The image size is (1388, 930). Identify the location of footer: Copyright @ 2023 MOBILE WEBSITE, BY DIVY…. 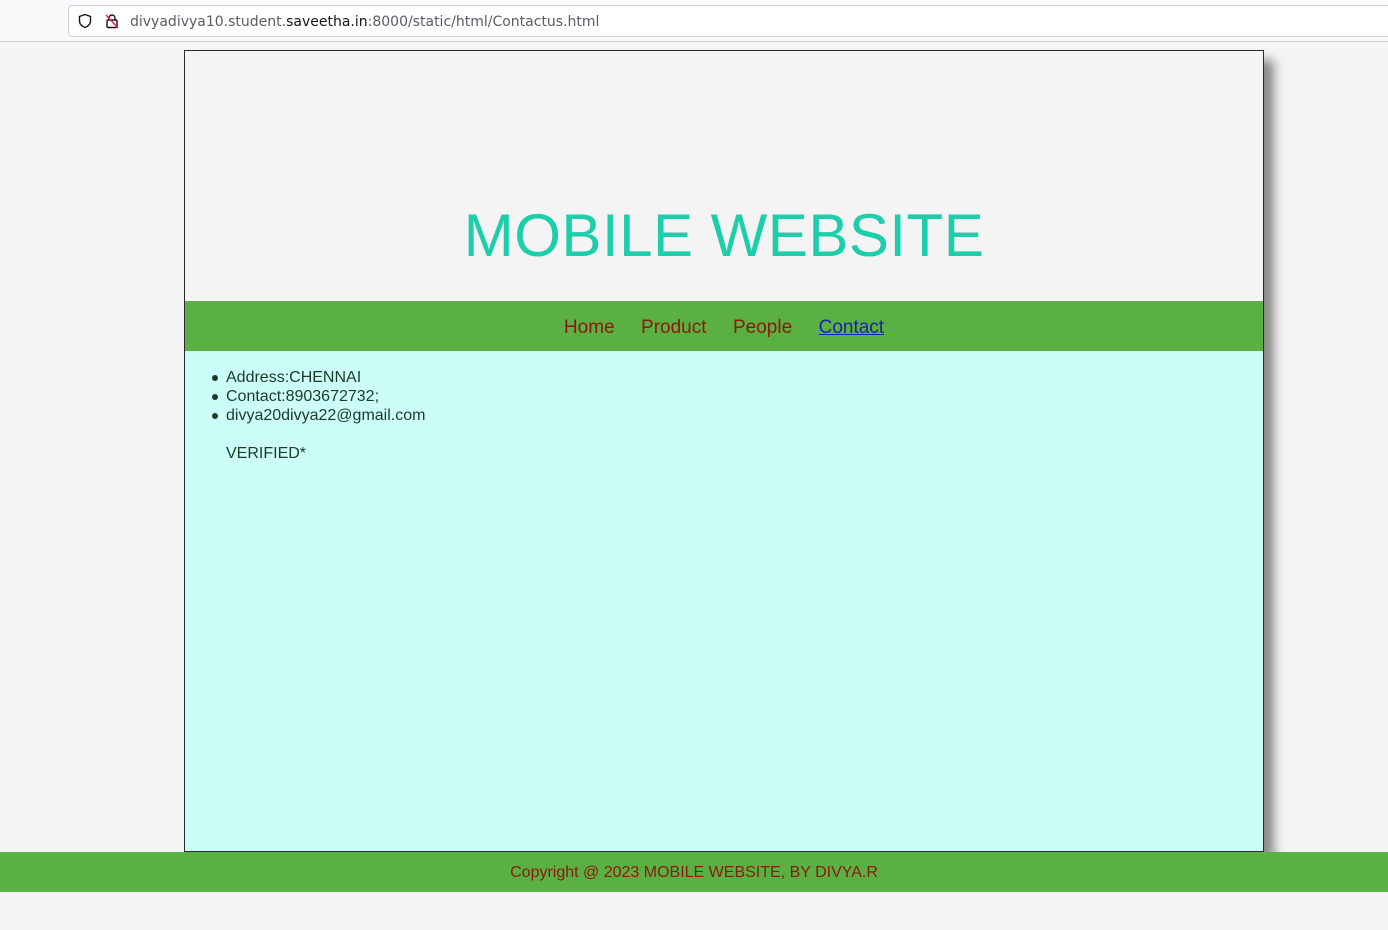
(694, 872).